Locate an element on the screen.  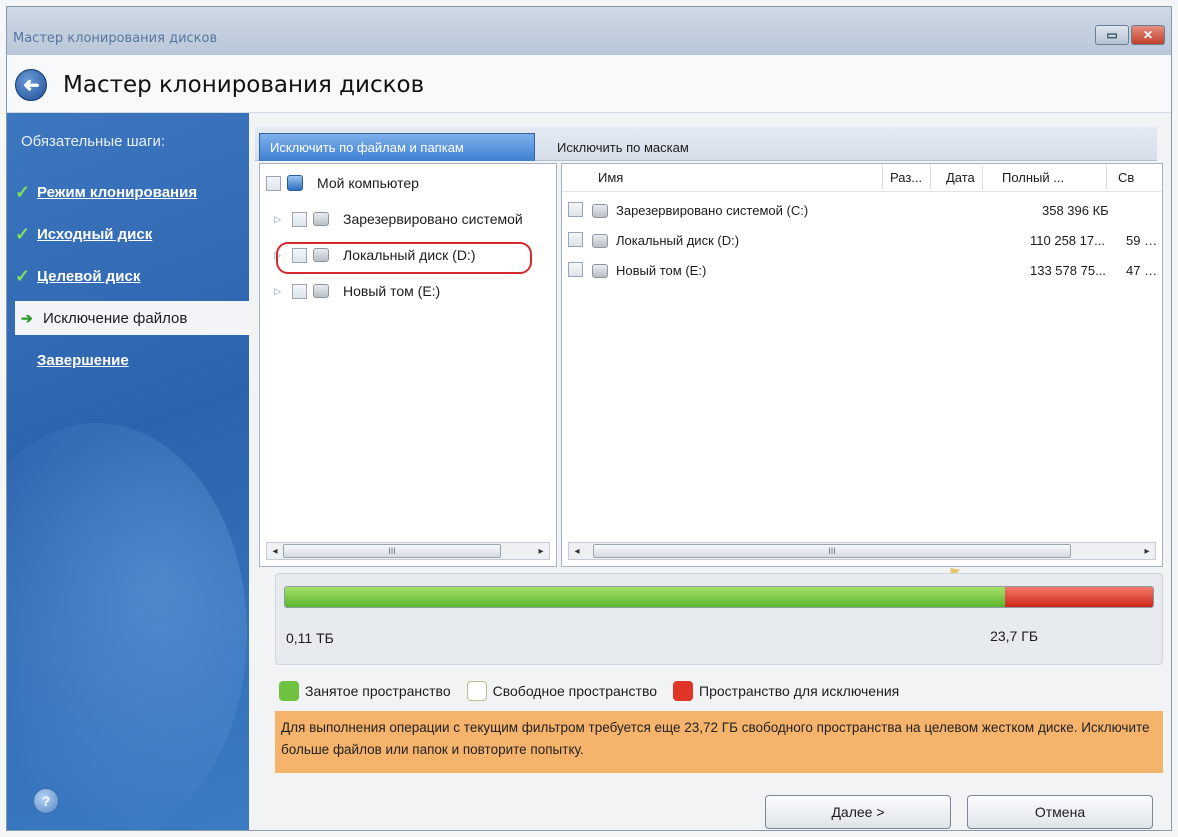
legend-item: Пространство для исключения is located at coordinates (786, 691).